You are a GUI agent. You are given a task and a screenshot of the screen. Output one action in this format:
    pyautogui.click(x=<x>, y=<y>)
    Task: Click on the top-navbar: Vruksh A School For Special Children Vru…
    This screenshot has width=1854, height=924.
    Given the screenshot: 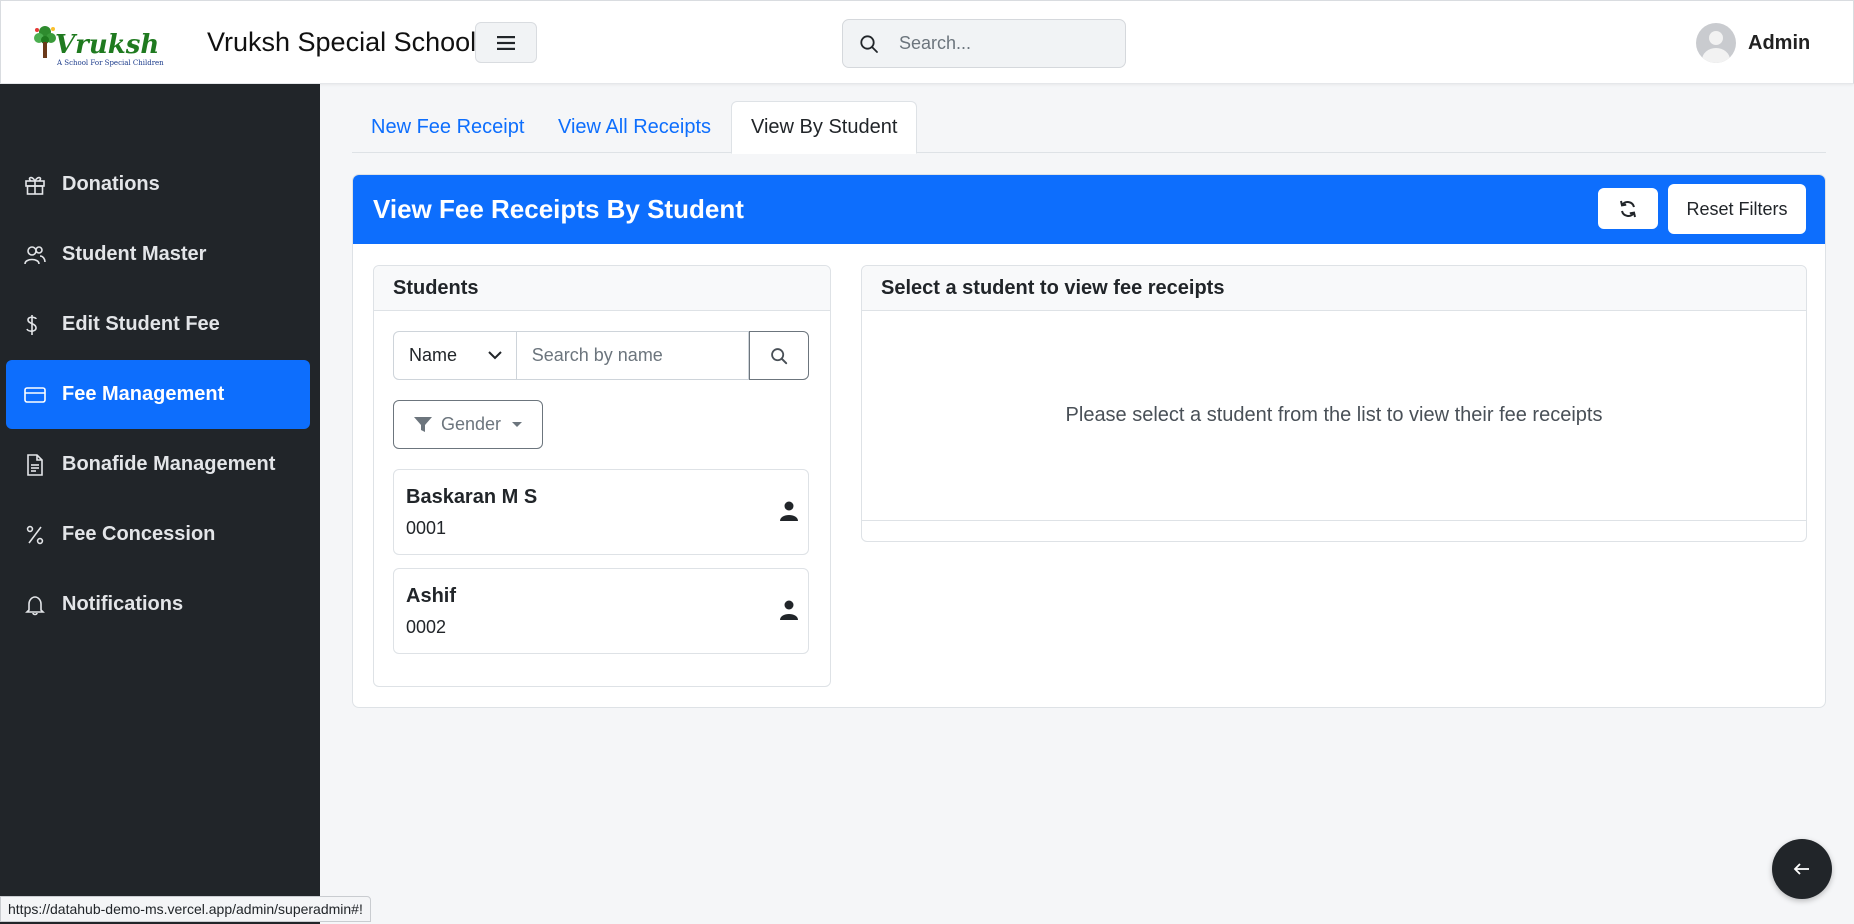 What is the action you would take?
    pyautogui.click(x=927, y=42)
    